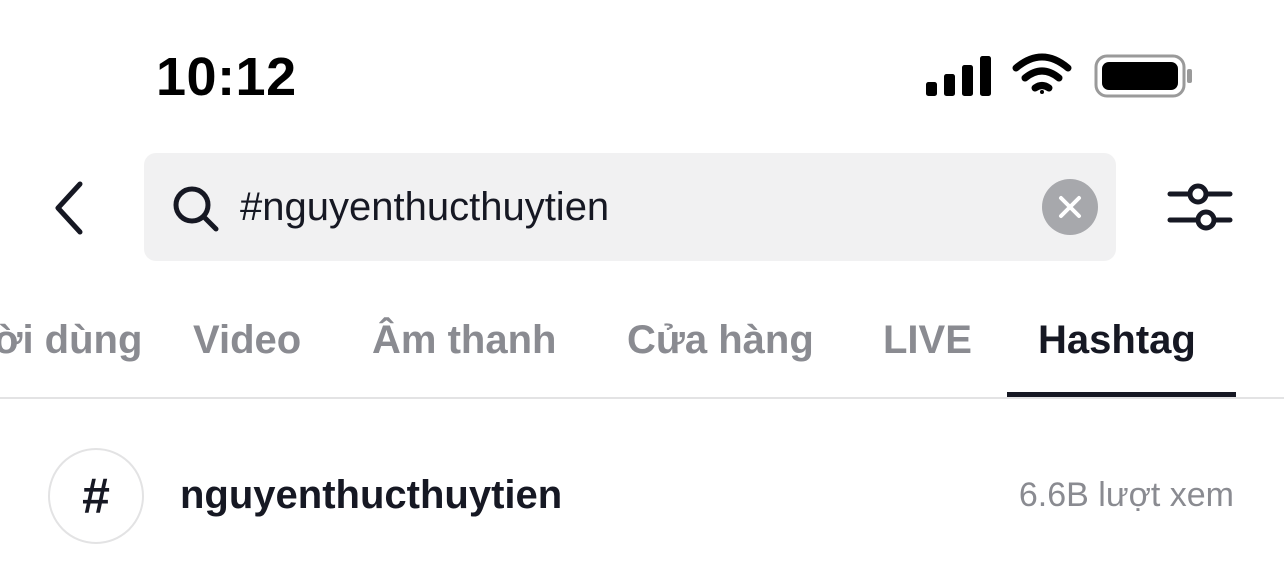  I want to click on tab-sounds: Âm thanh, so click(464, 340).